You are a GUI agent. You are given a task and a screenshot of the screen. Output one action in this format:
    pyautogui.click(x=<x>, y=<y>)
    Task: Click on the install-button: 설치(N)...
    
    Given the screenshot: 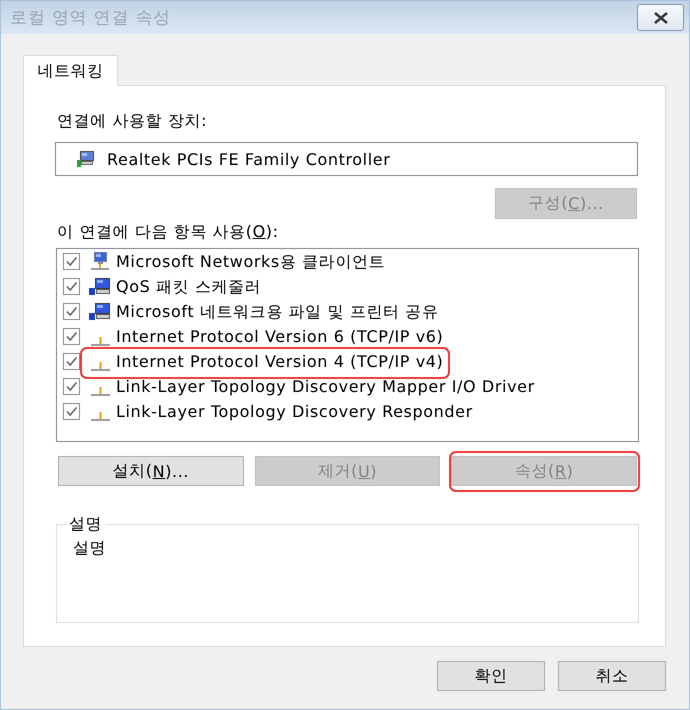 What is the action you would take?
    pyautogui.click(x=151, y=471)
    